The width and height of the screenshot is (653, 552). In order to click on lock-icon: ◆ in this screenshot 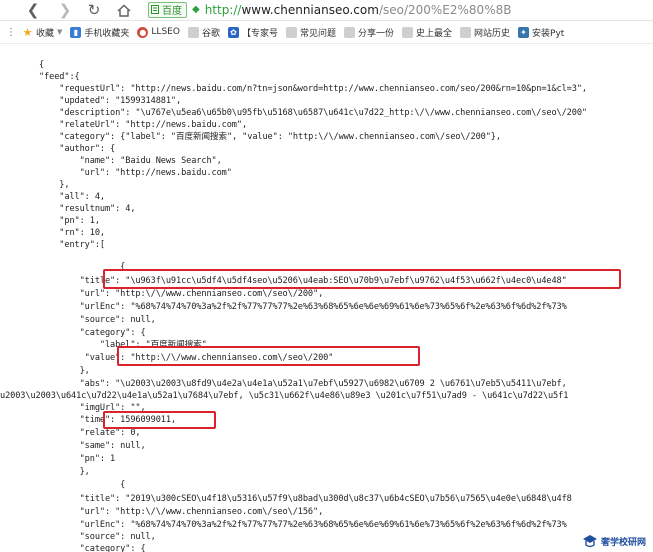, I will do `click(196, 9)`.